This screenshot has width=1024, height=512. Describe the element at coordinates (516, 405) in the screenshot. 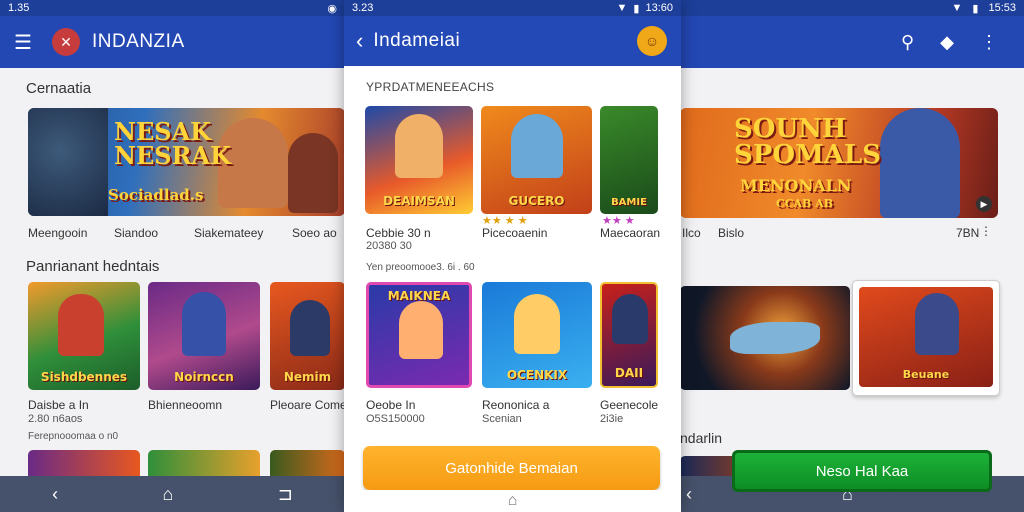

I see `tile-title: Reononica a` at that location.